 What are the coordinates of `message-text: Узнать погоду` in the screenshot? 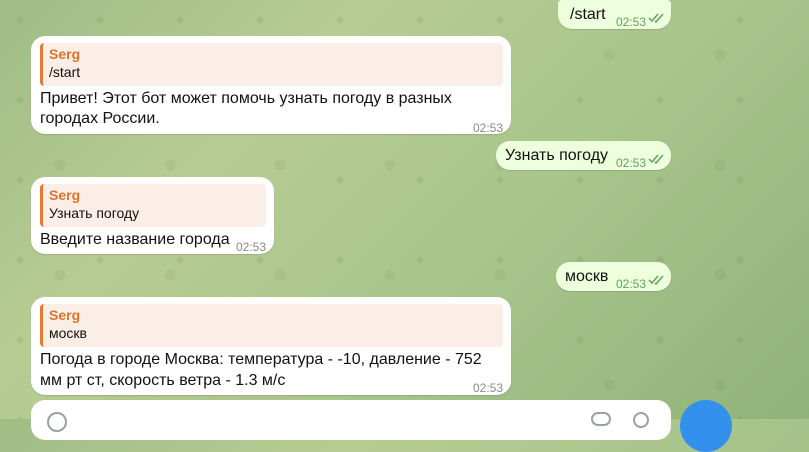 It's located at (557, 155).